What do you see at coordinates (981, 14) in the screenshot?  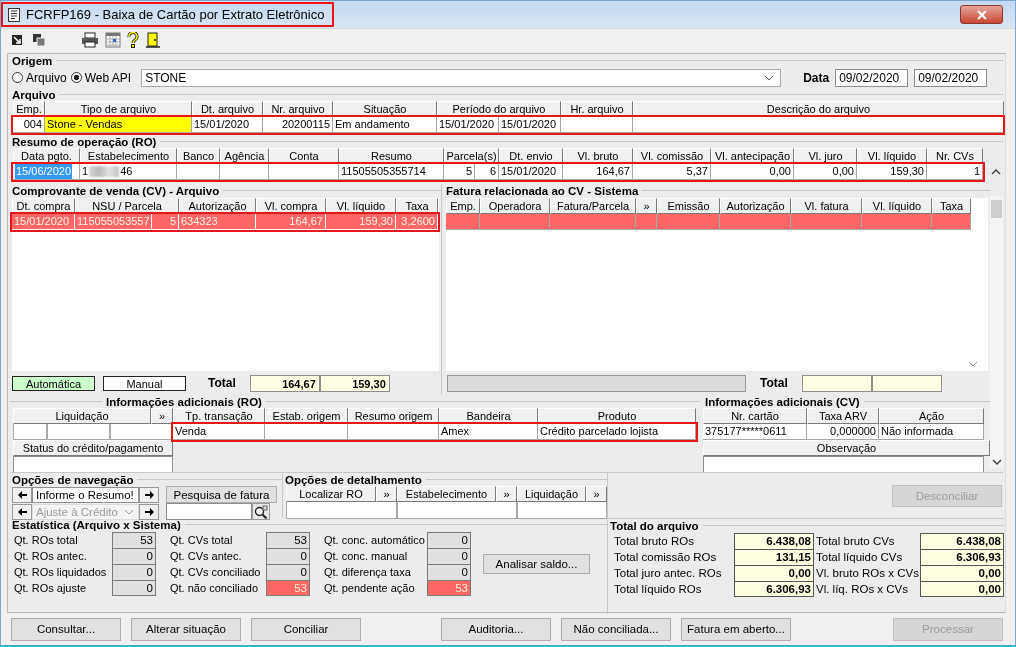 I see `close-button` at bounding box center [981, 14].